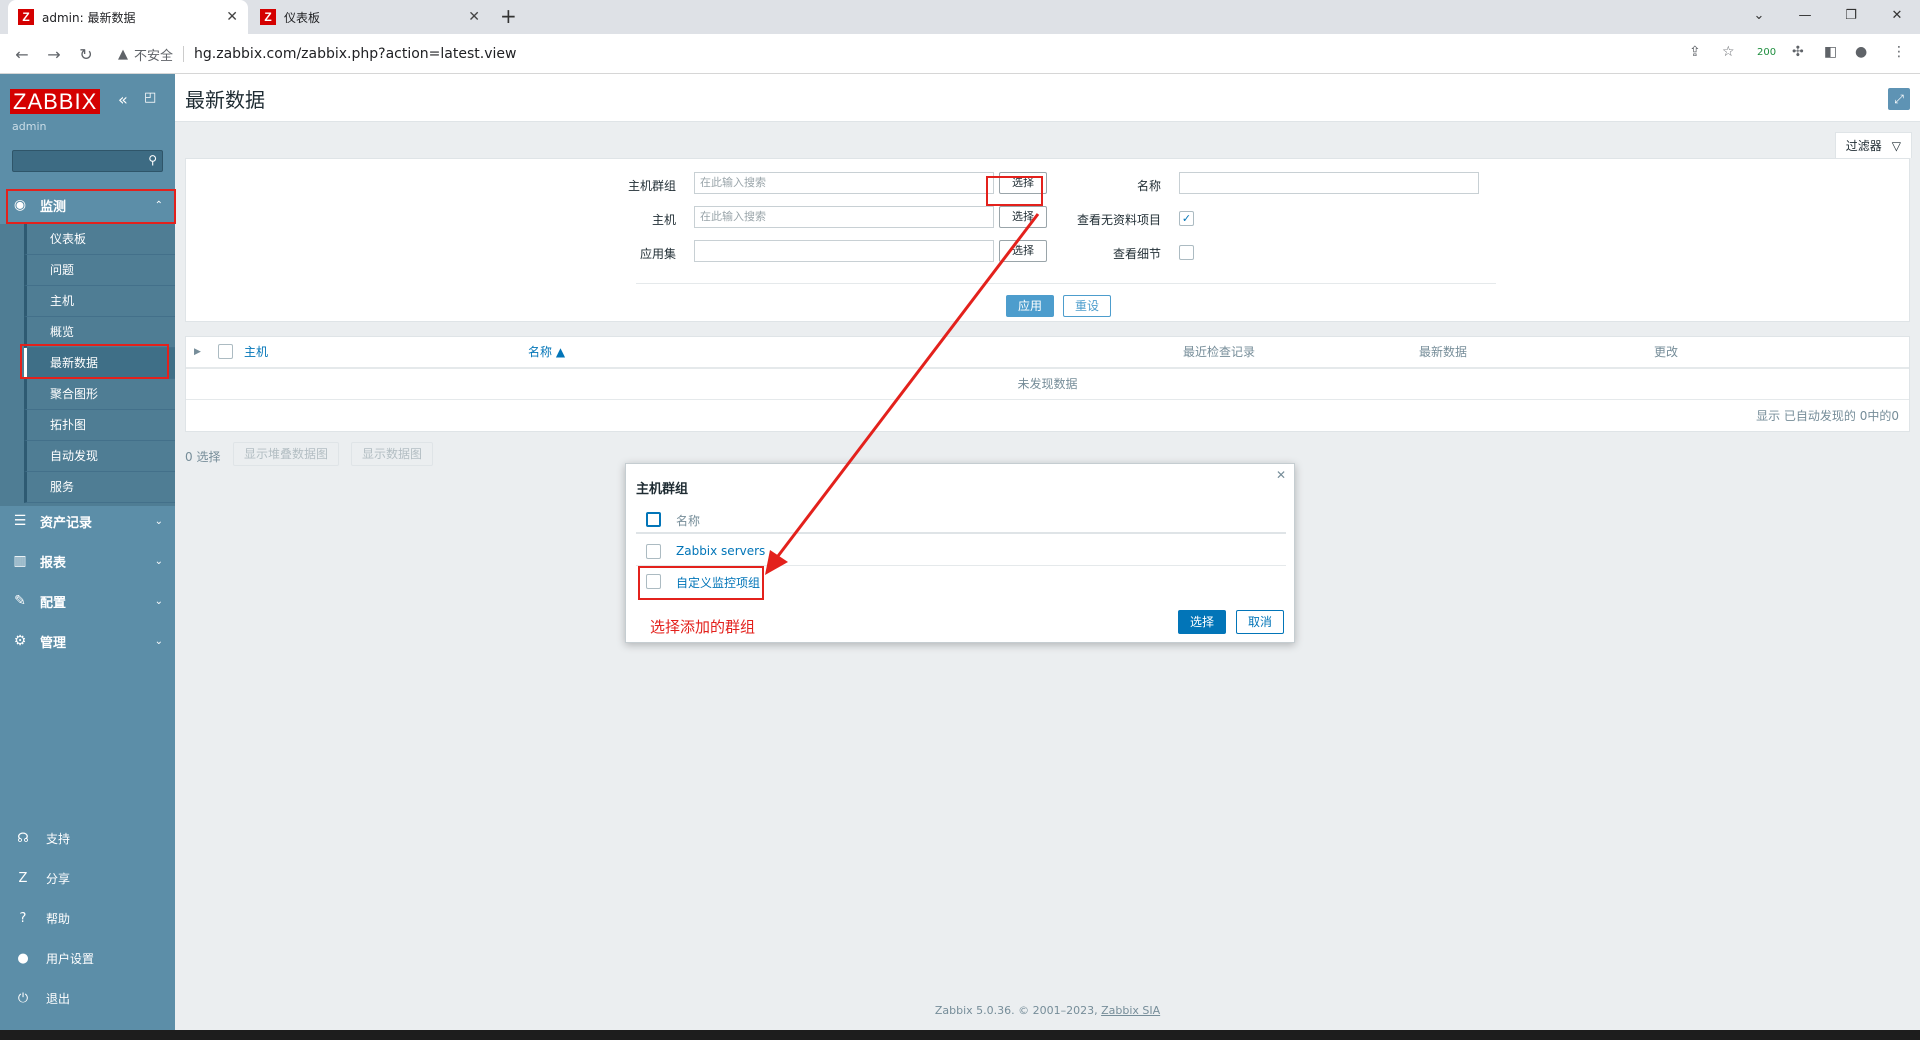 This screenshot has width=1920, height=1040. I want to click on sidebar-item-maps: 拓扑图, so click(99, 425).